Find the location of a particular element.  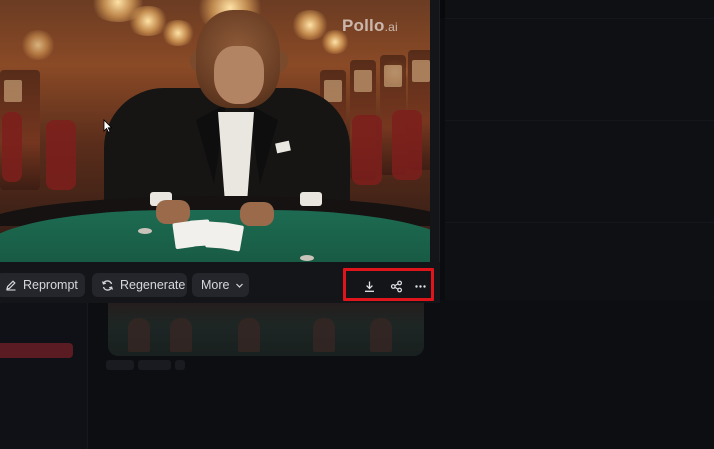

reprompt-button: Reprompt is located at coordinates (42, 285).